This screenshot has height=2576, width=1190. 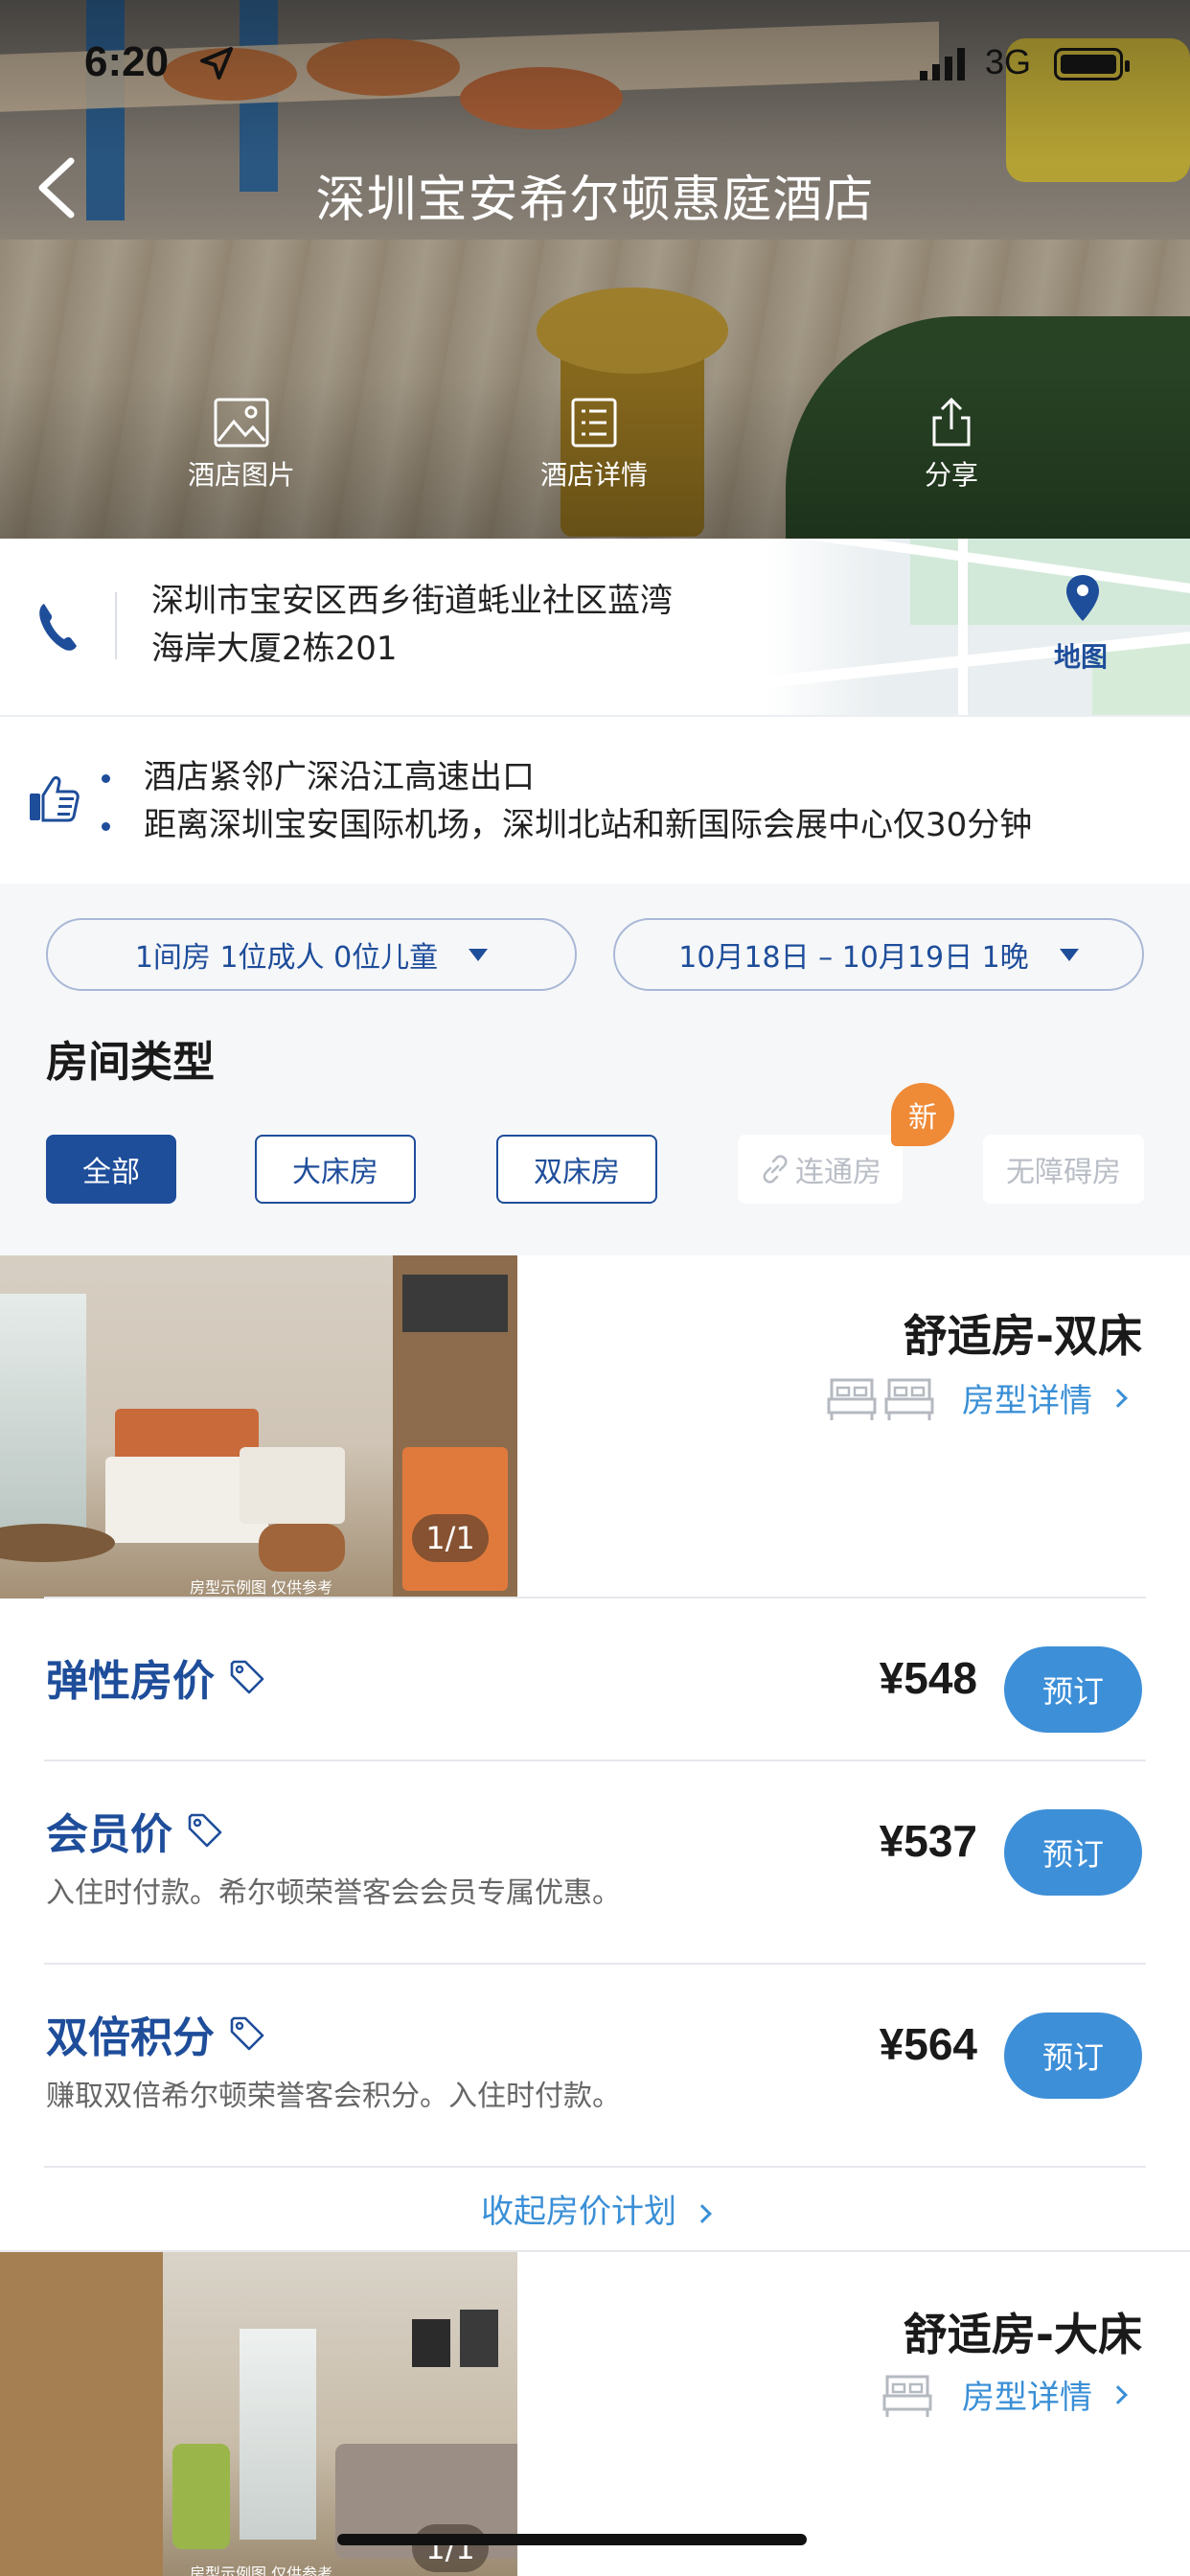 What do you see at coordinates (287, 958) in the screenshot?
I see `guests-selector-label: 1间房 1位成人 0位儿童` at bounding box center [287, 958].